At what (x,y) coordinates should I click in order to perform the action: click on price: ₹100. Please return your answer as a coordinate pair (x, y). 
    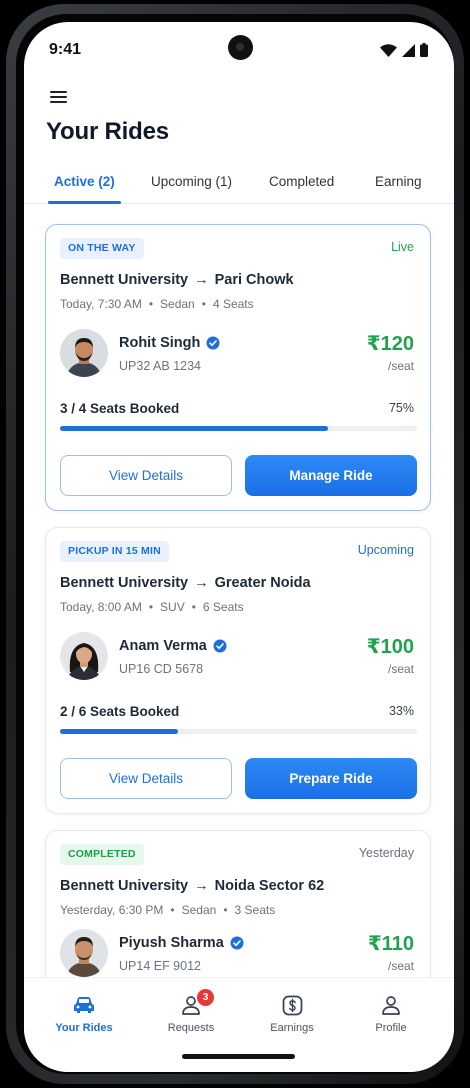
    Looking at the image, I should click on (390, 647).